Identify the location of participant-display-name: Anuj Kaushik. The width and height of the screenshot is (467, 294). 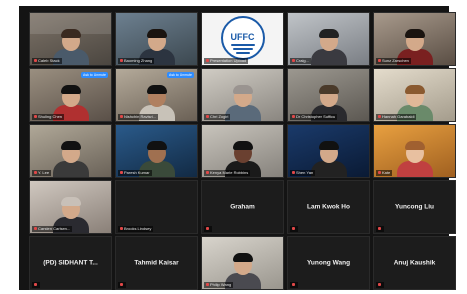
(414, 263).